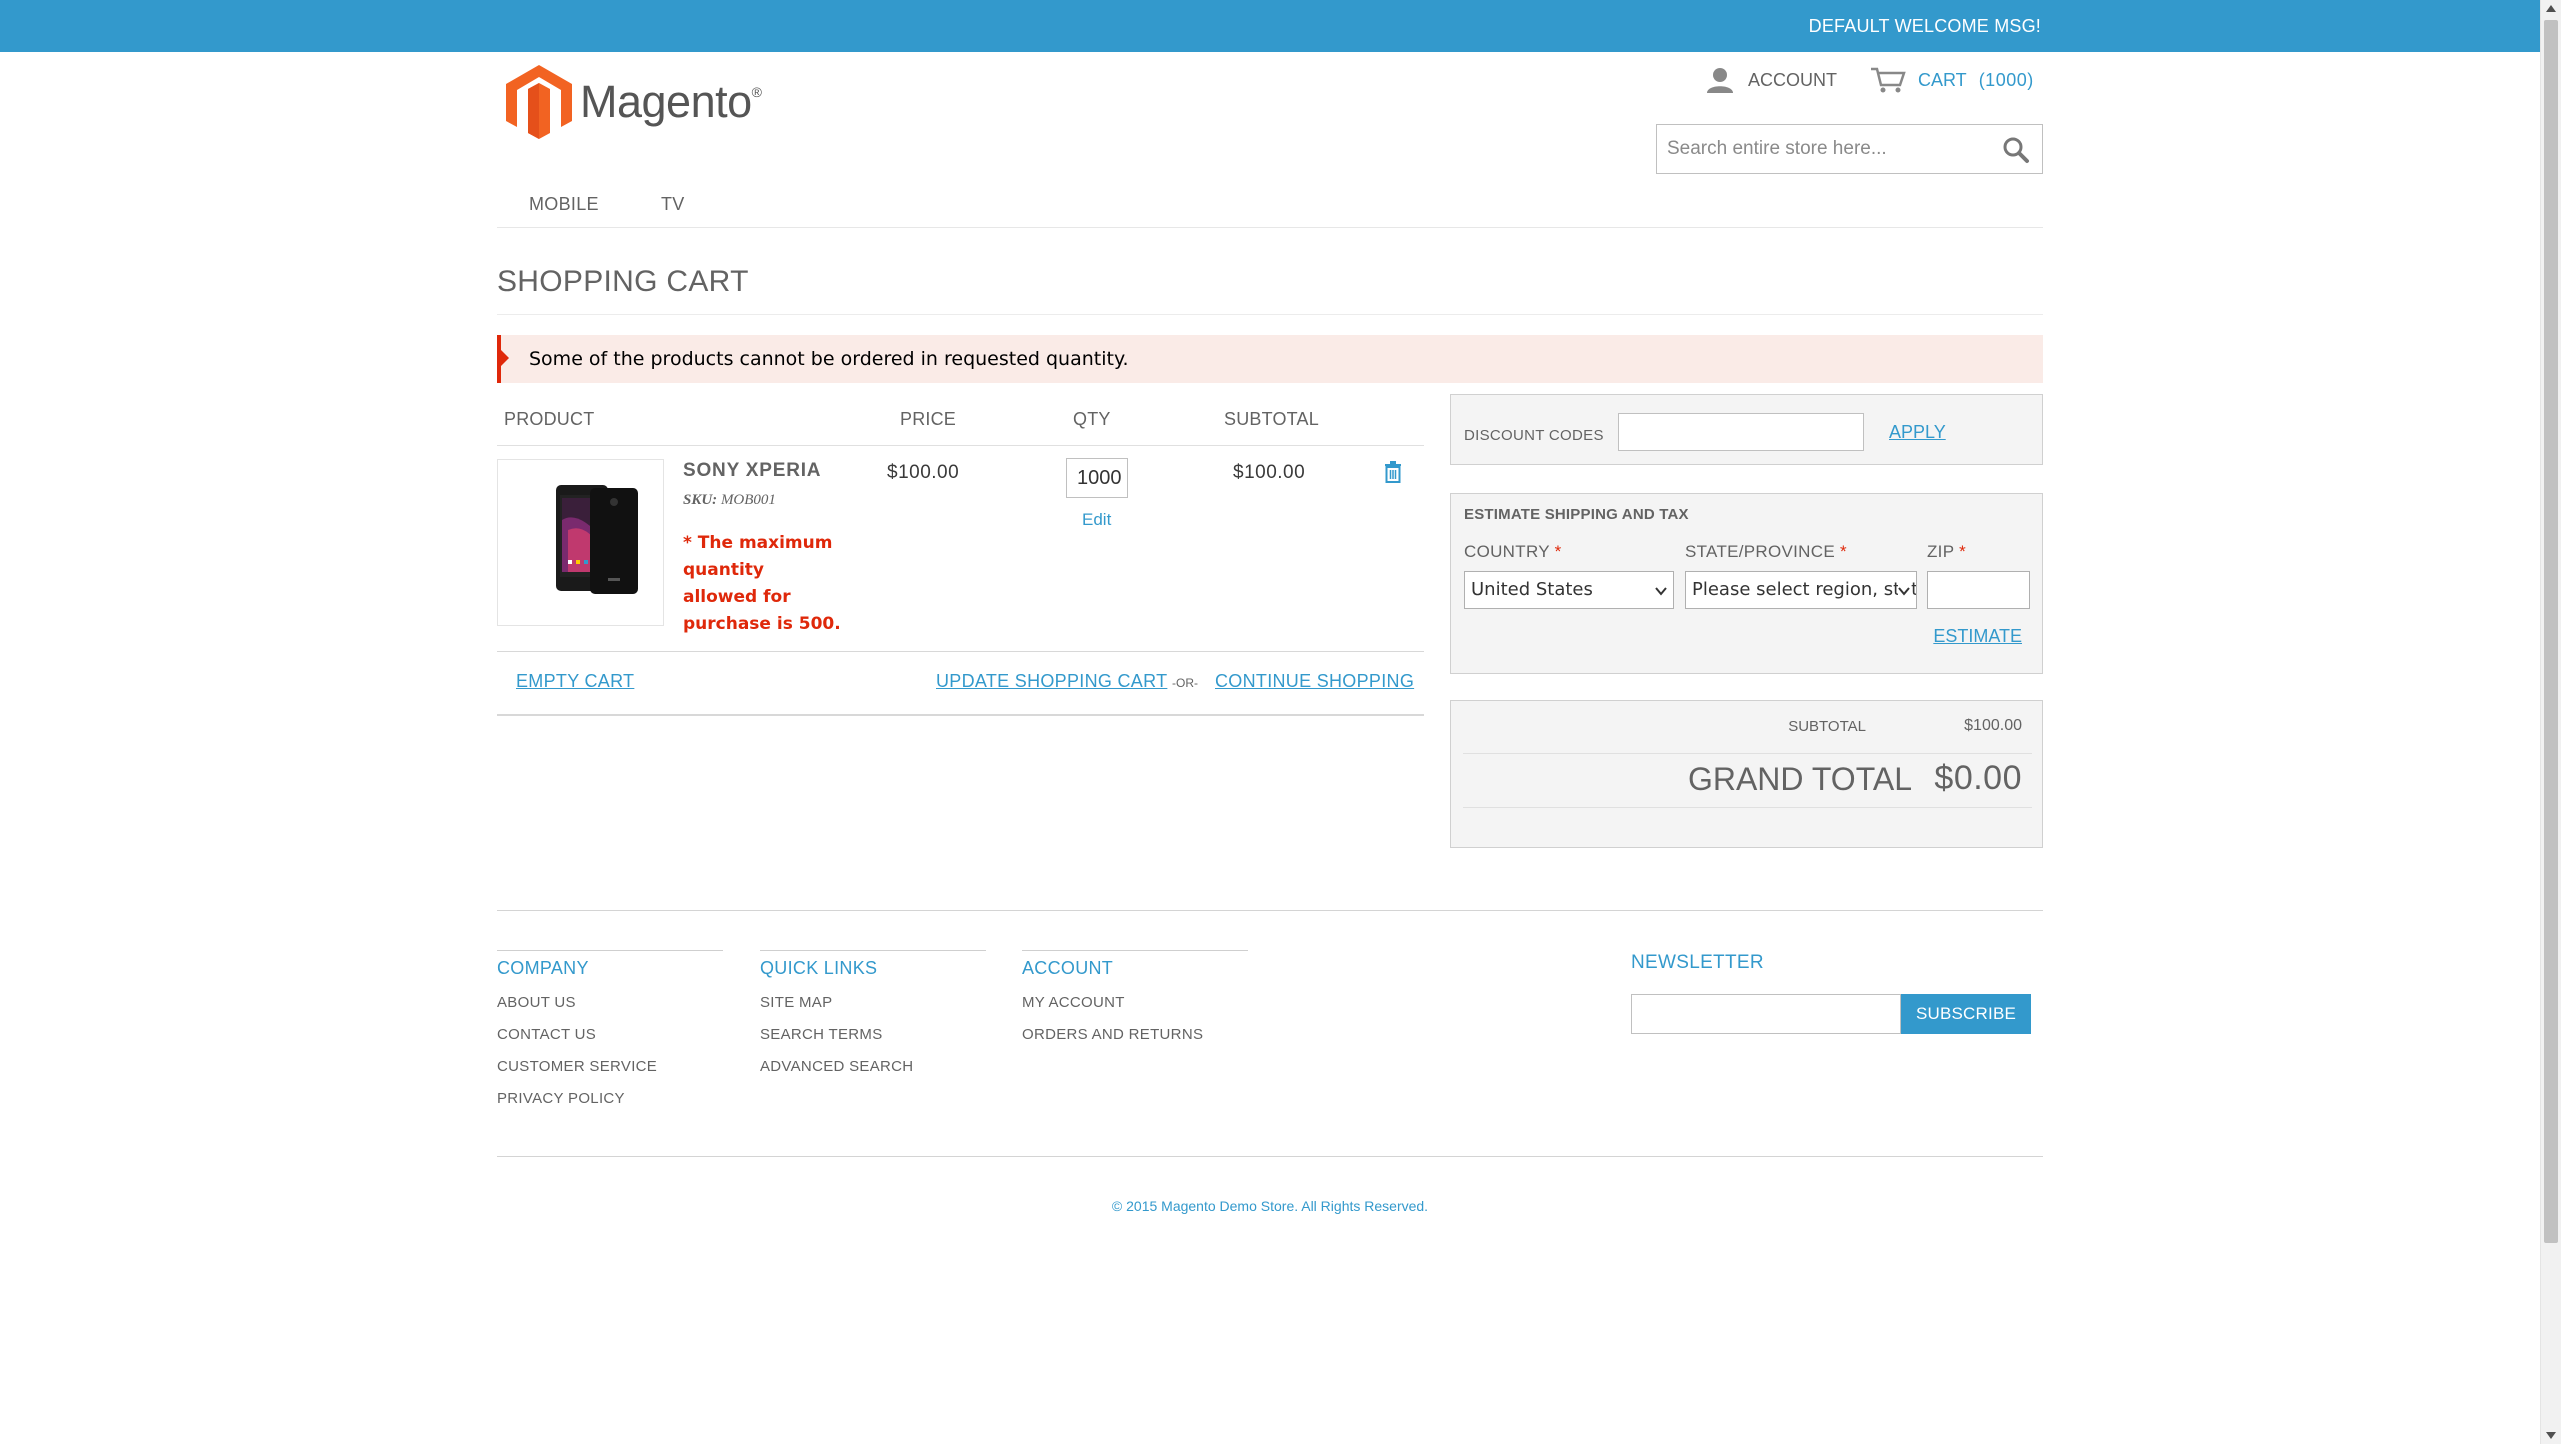  Describe the element at coordinates (960, 651) in the screenshot. I see `cart-row-divider` at that location.